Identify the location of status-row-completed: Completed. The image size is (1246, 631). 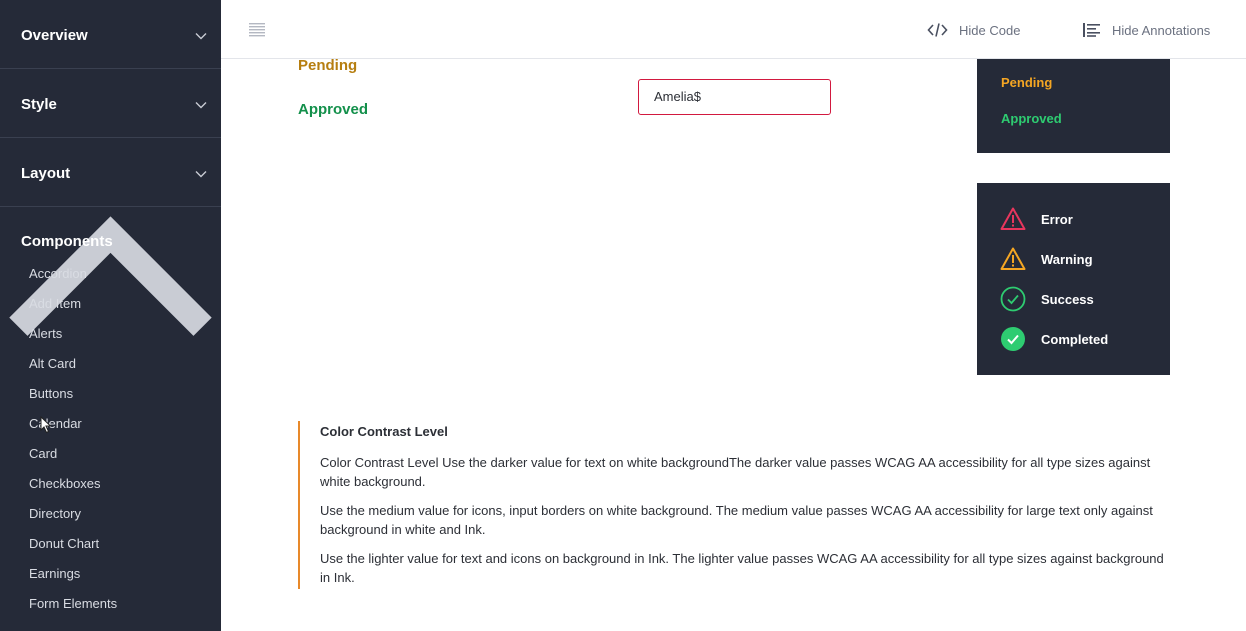
(1054, 339).